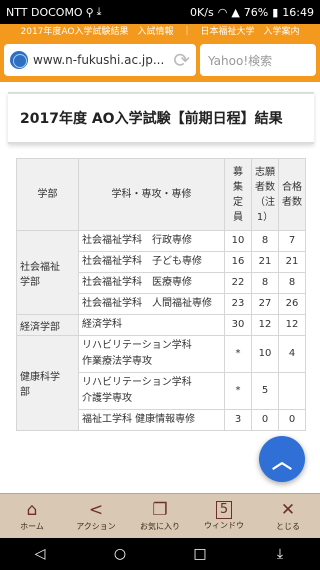 This screenshot has height=570, width=320. Describe the element at coordinates (265, 304) in the screenshot. I see `applicants-cell: 27` at that location.